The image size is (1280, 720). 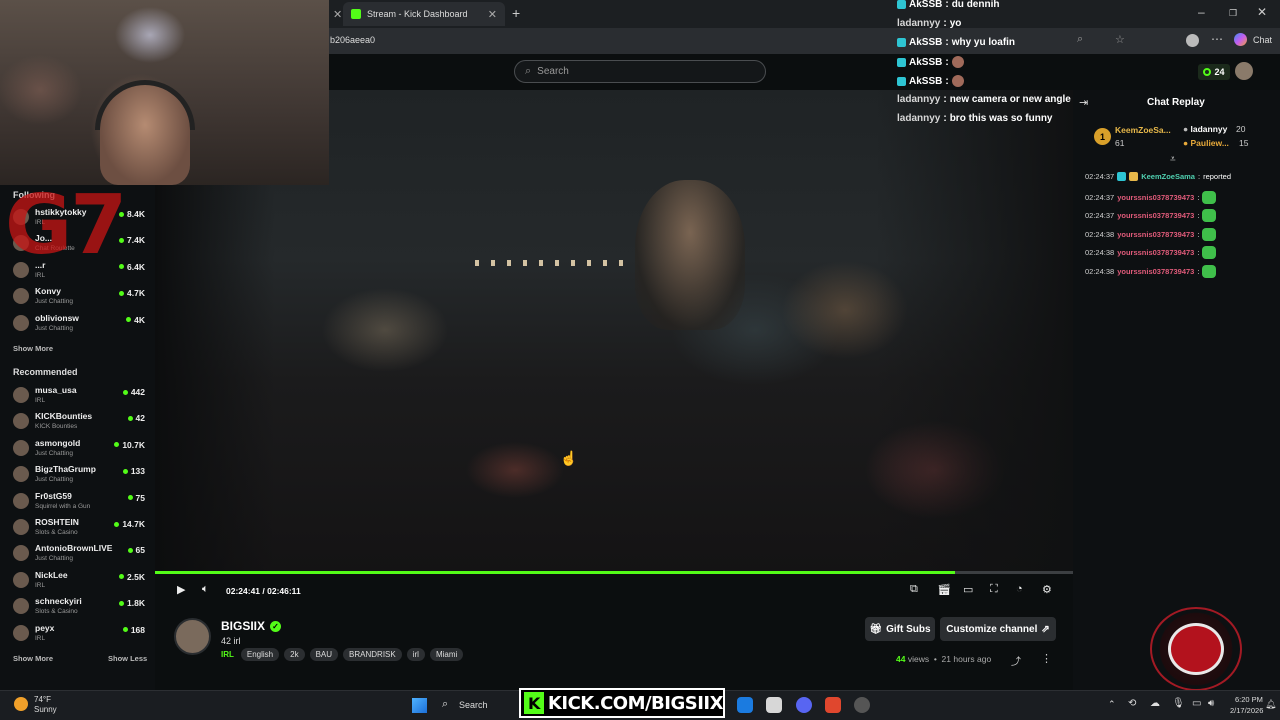 What do you see at coordinates (919, 99) in the screenshot?
I see `overlay-chat-user: ladannyy` at bounding box center [919, 99].